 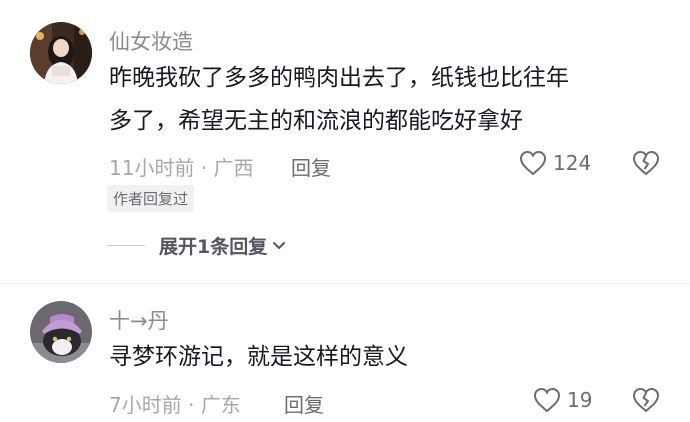 I want to click on like-count: 19, so click(x=580, y=400).